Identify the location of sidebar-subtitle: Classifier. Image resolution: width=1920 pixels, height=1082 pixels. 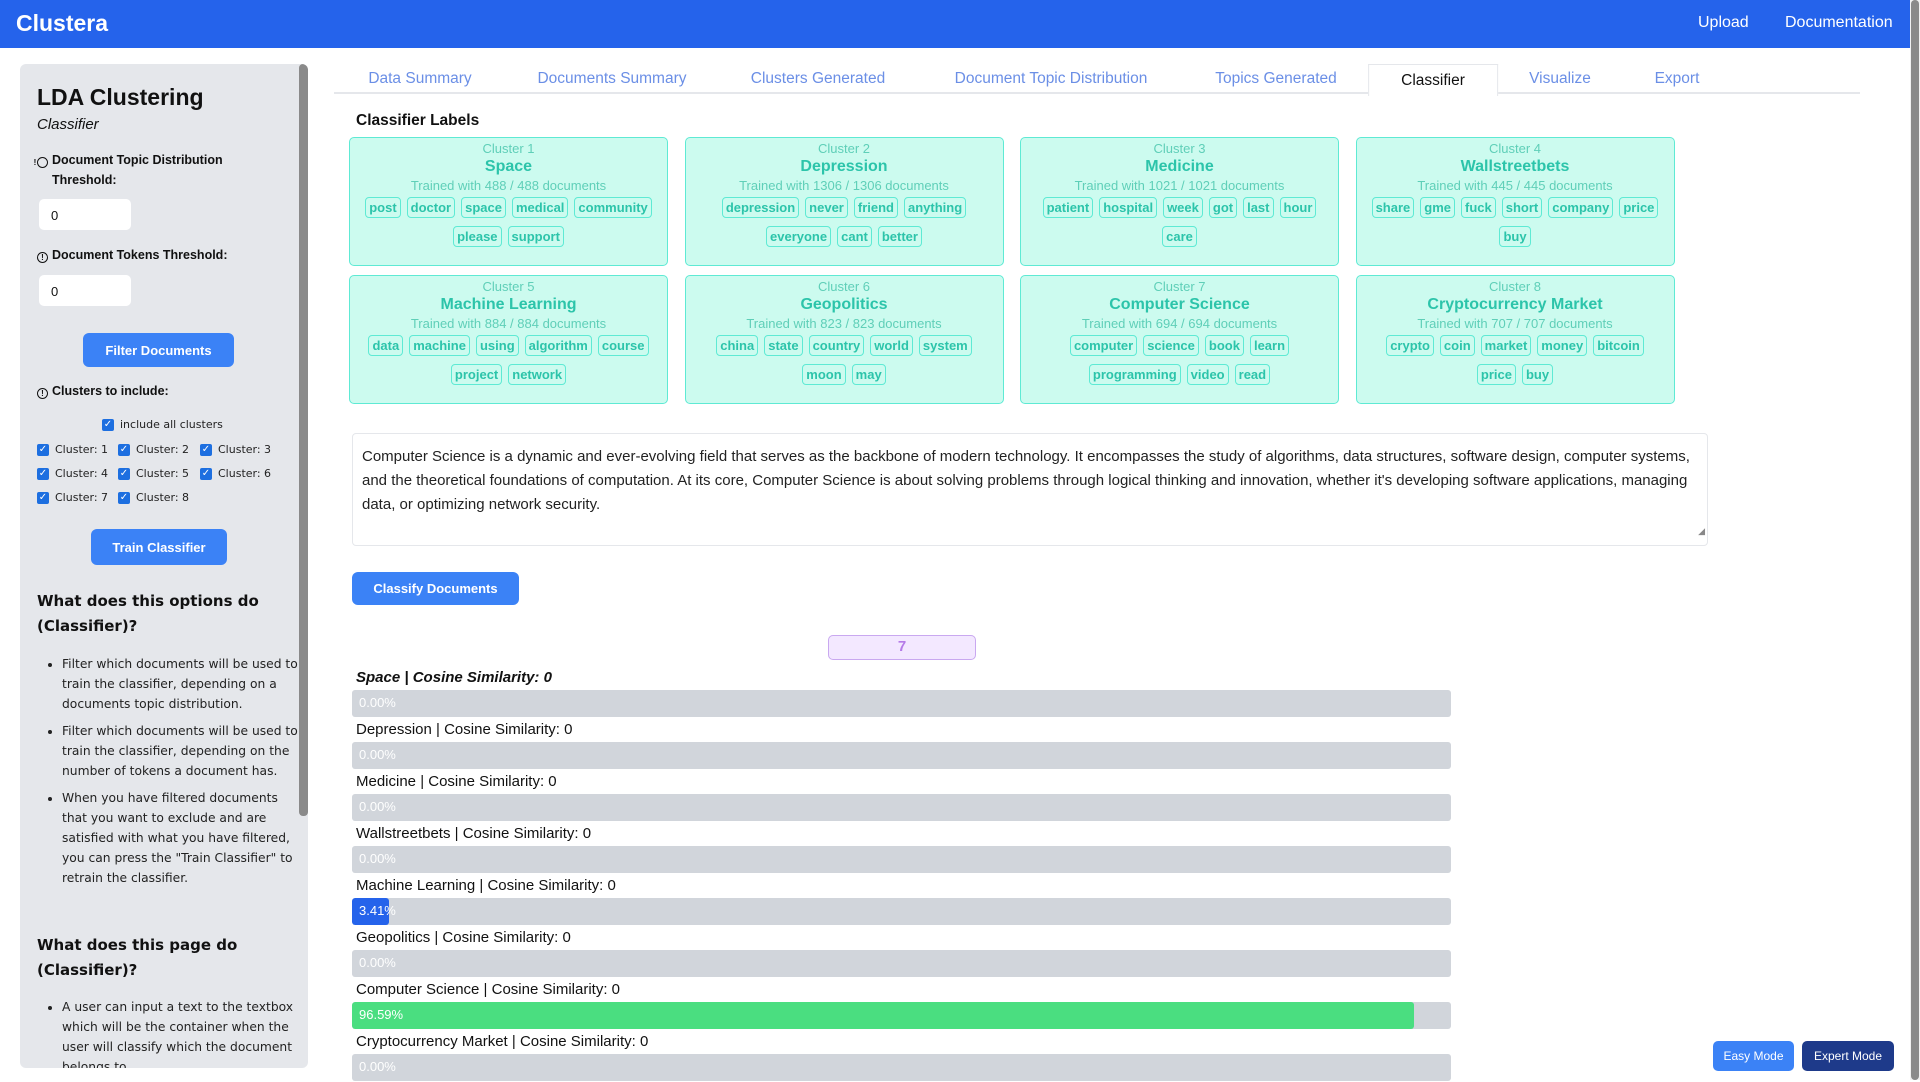
(68, 124).